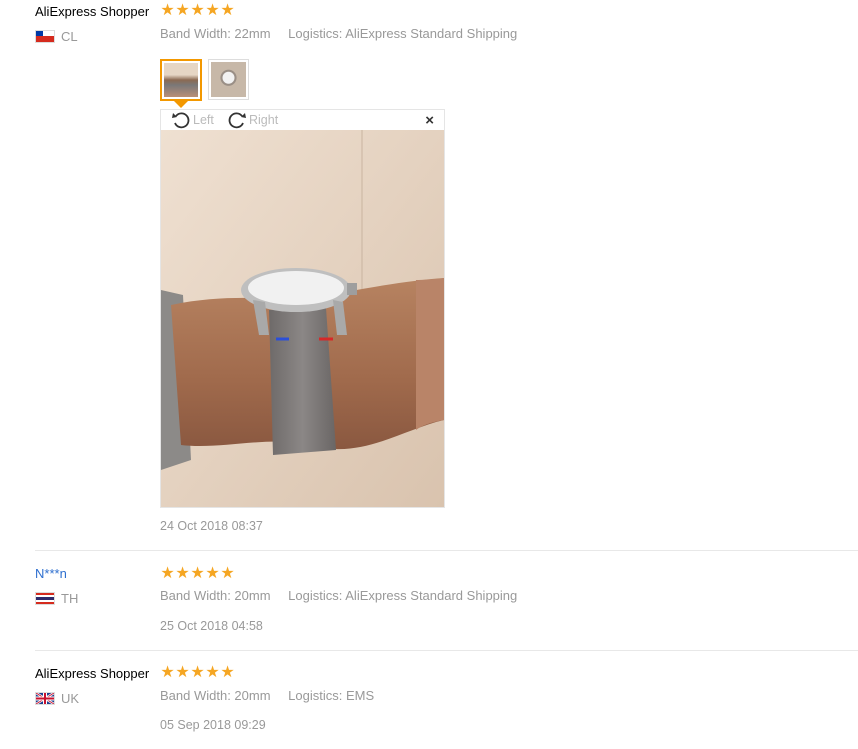  Describe the element at coordinates (51, 573) in the screenshot. I see `reviewer-name: N***n` at that location.